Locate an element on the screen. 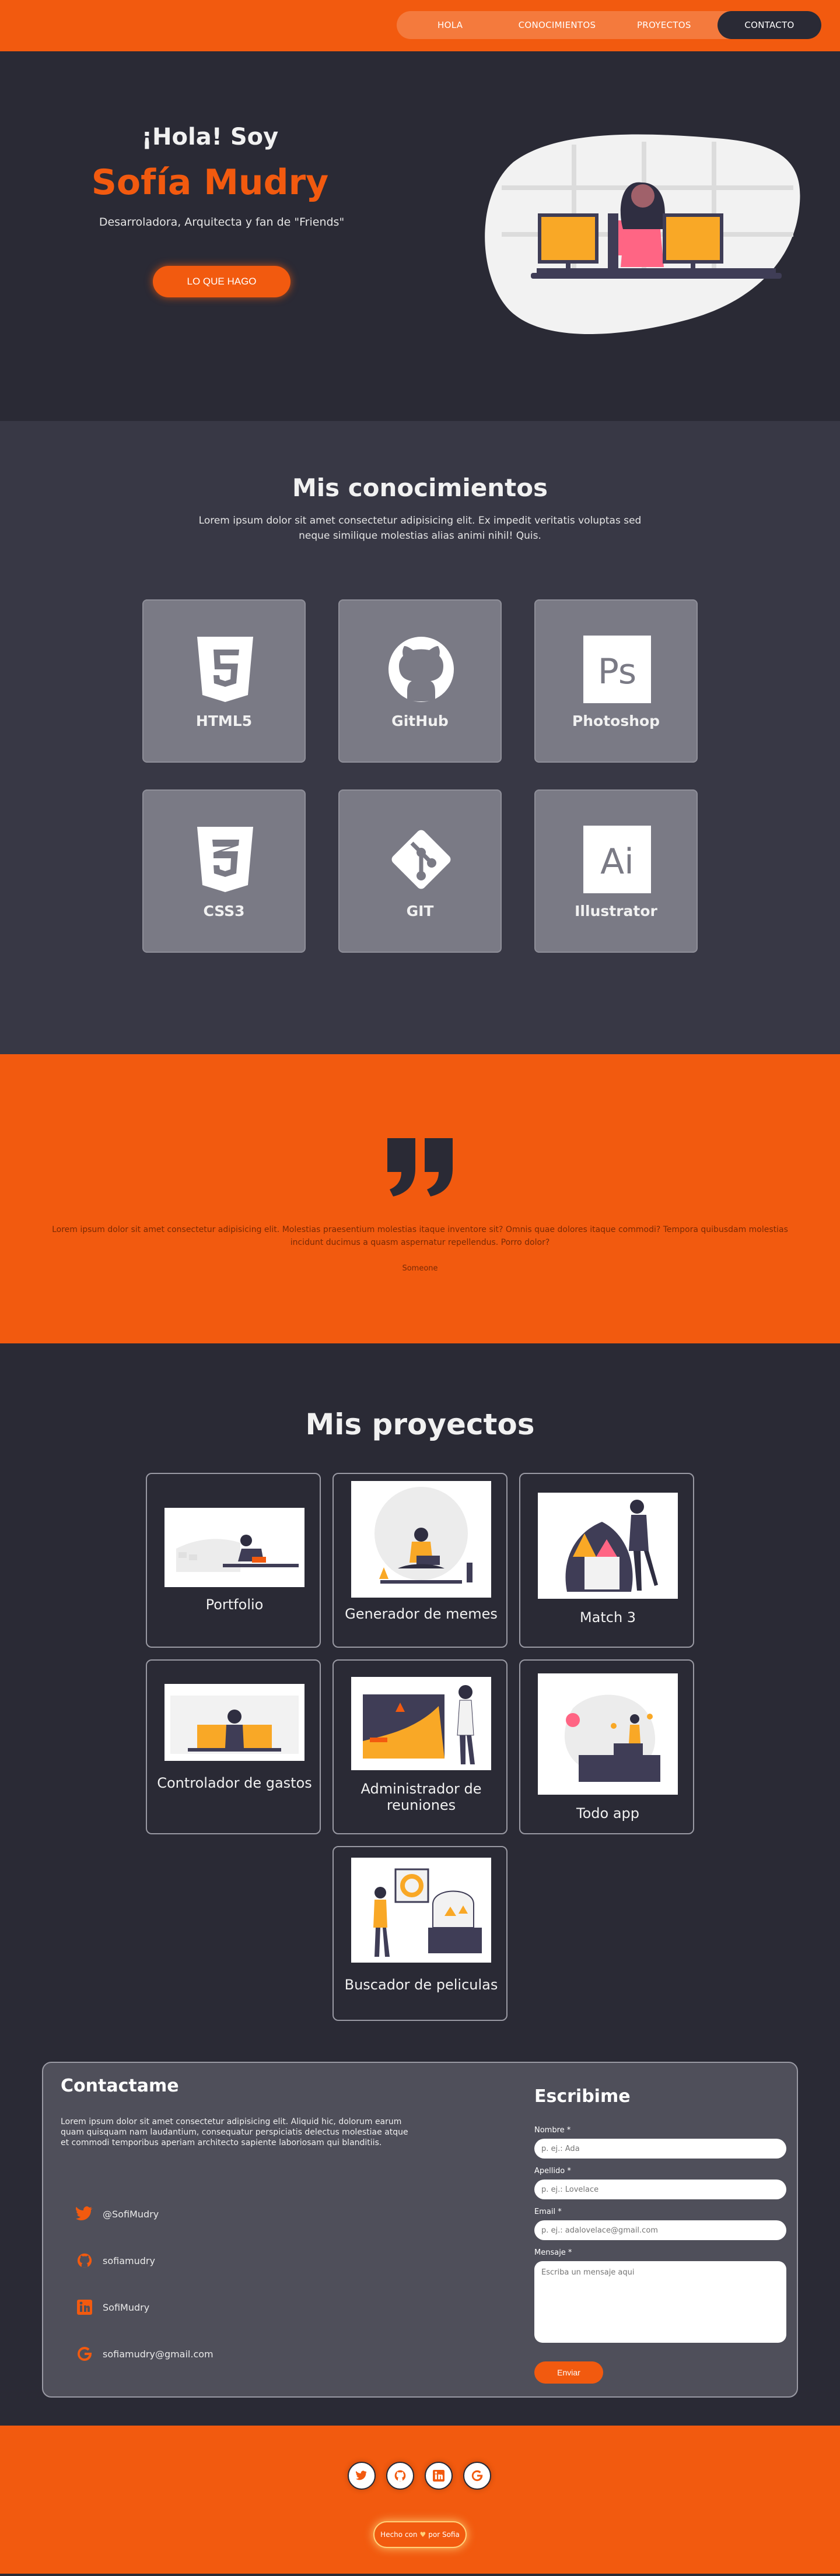 The width and height of the screenshot is (840, 2576). skill-card-github: GitHub is located at coordinates (420, 681).